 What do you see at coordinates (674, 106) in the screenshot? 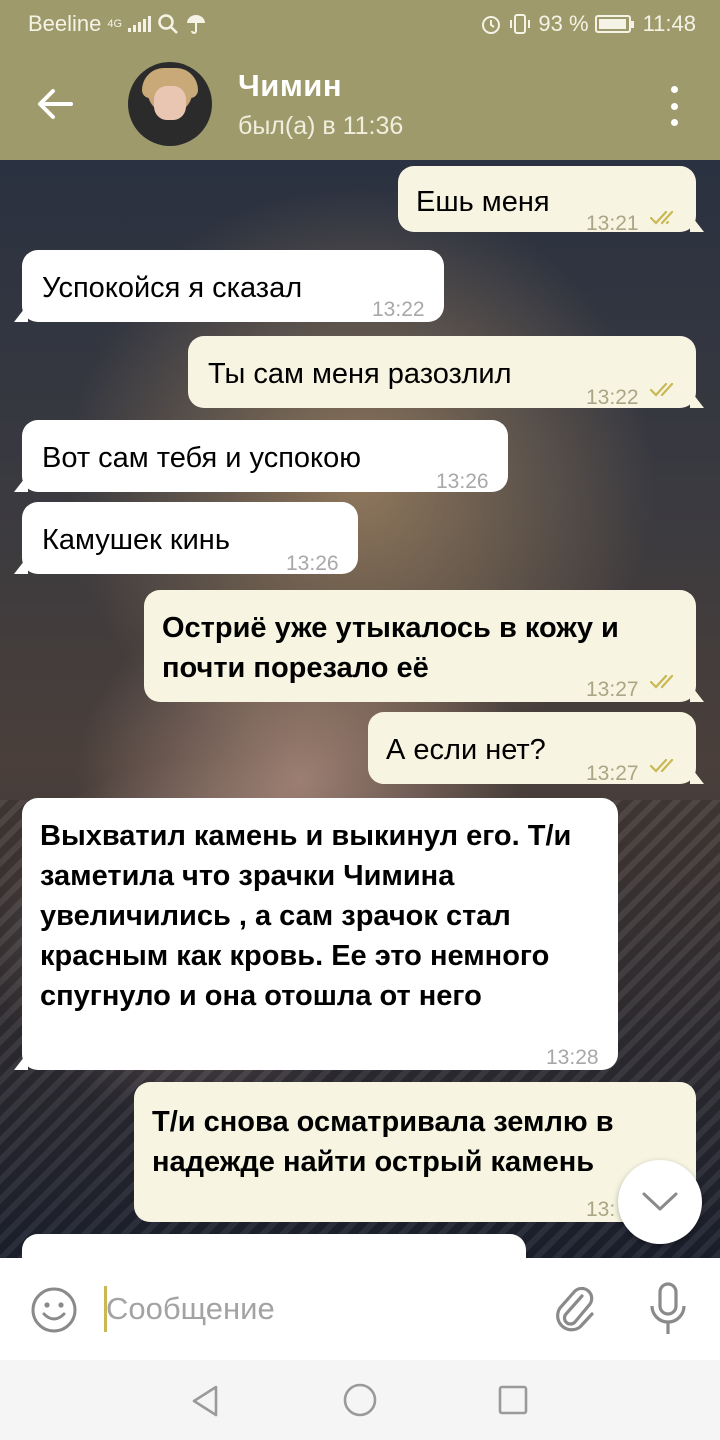
I see `more-options-button` at bounding box center [674, 106].